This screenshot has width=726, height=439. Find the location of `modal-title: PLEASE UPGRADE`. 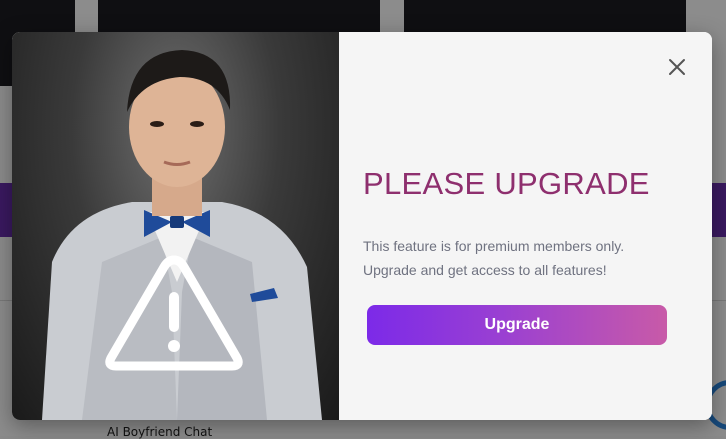

modal-title: PLEASE UPGRADE is located at coordinates (506, 183).